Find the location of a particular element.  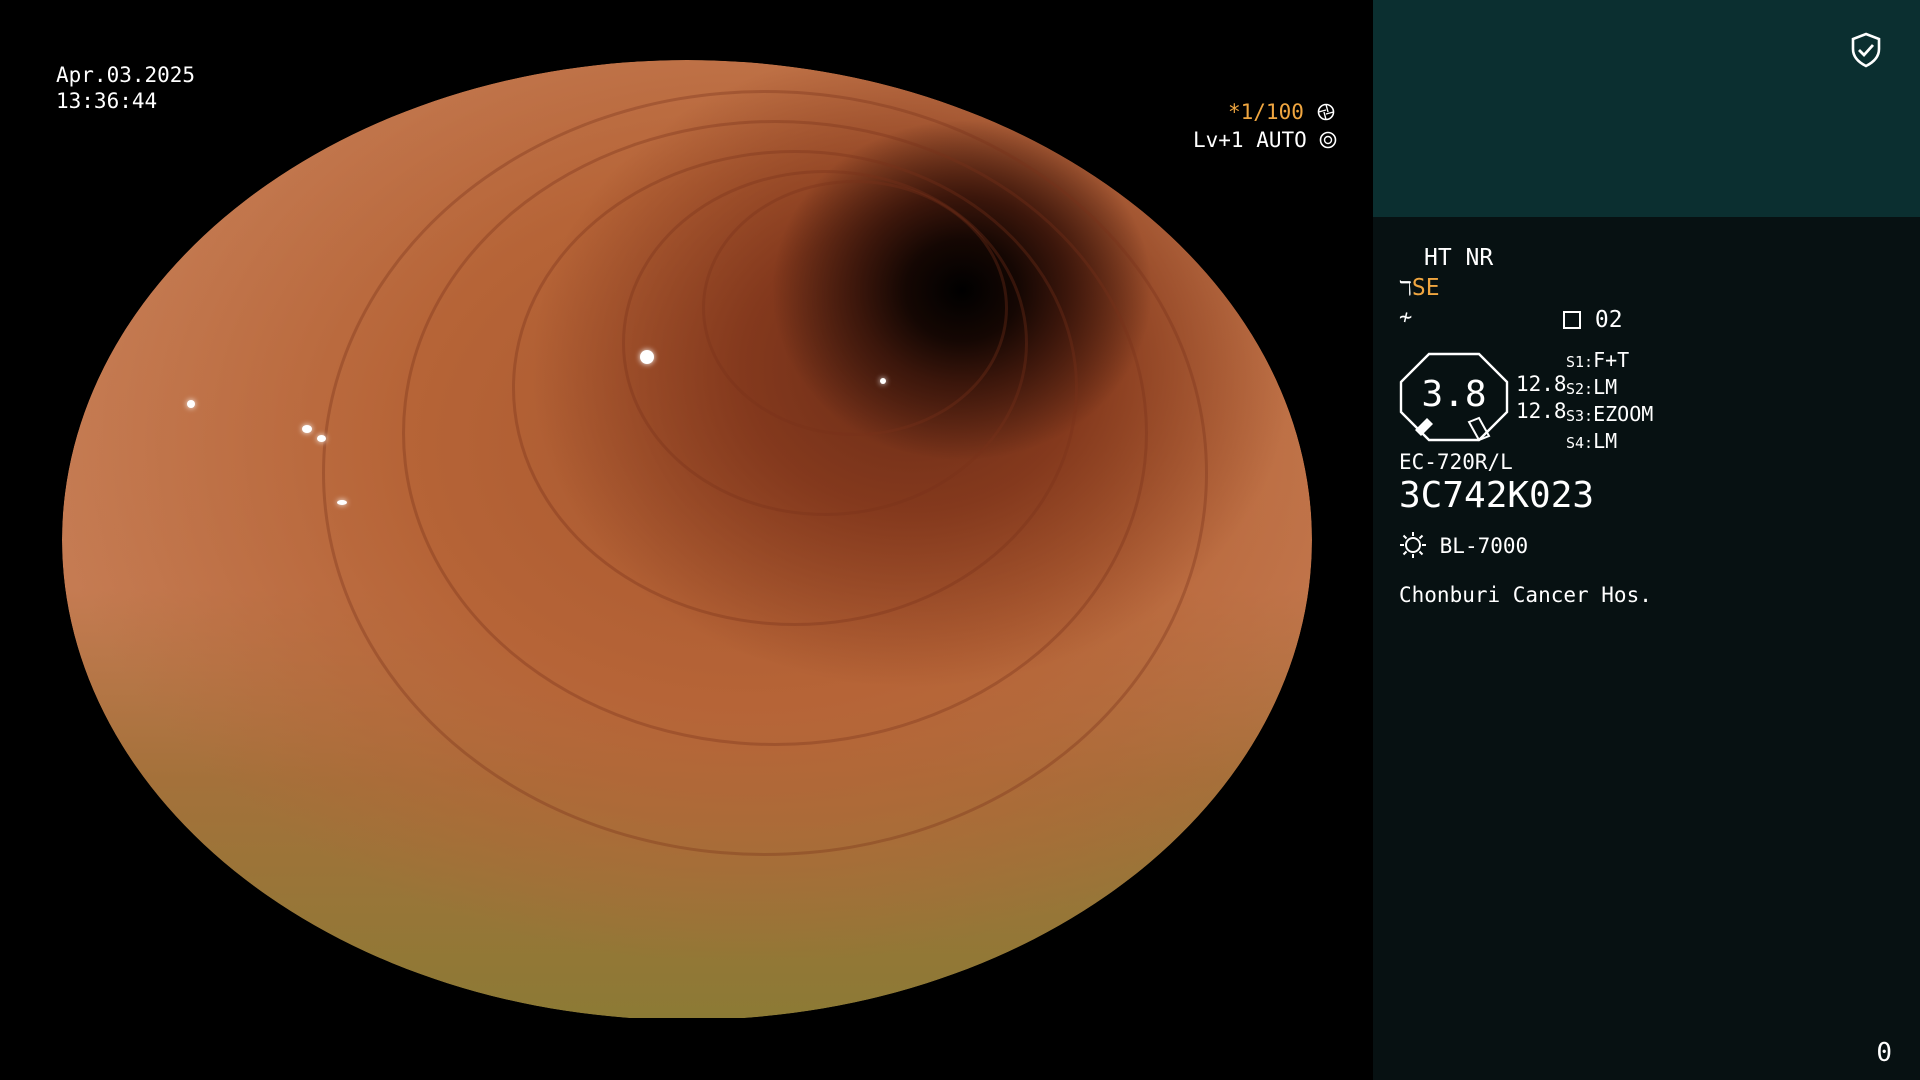

zoom-value: 3.8 is located at coordinates (1454, 394).